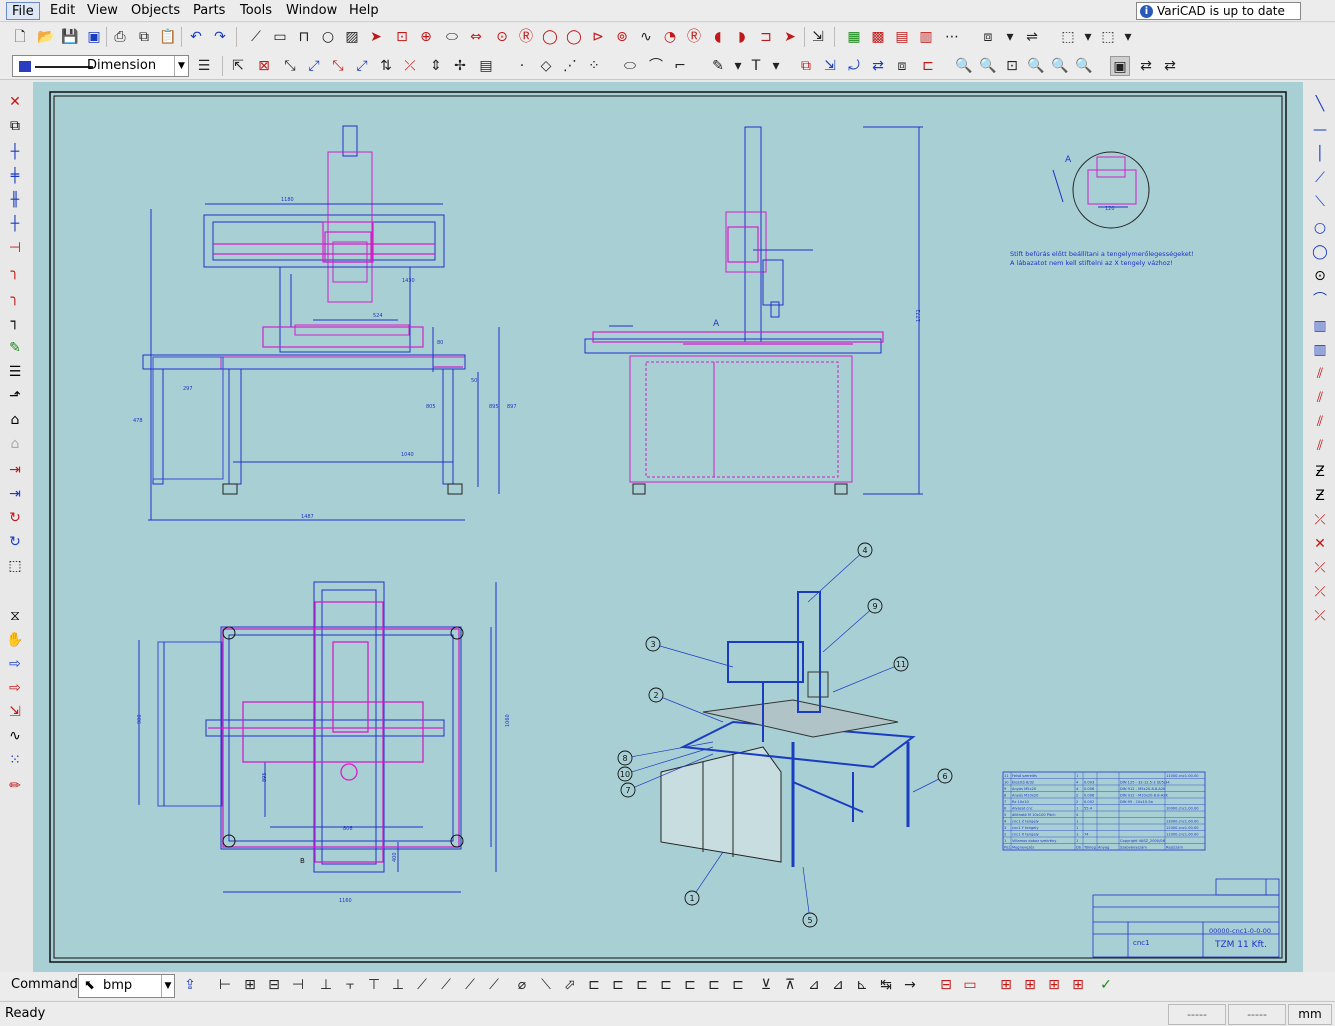 The image size is (1335, 1026). I want to click on frame-icon: ▭, so click(970, 985).